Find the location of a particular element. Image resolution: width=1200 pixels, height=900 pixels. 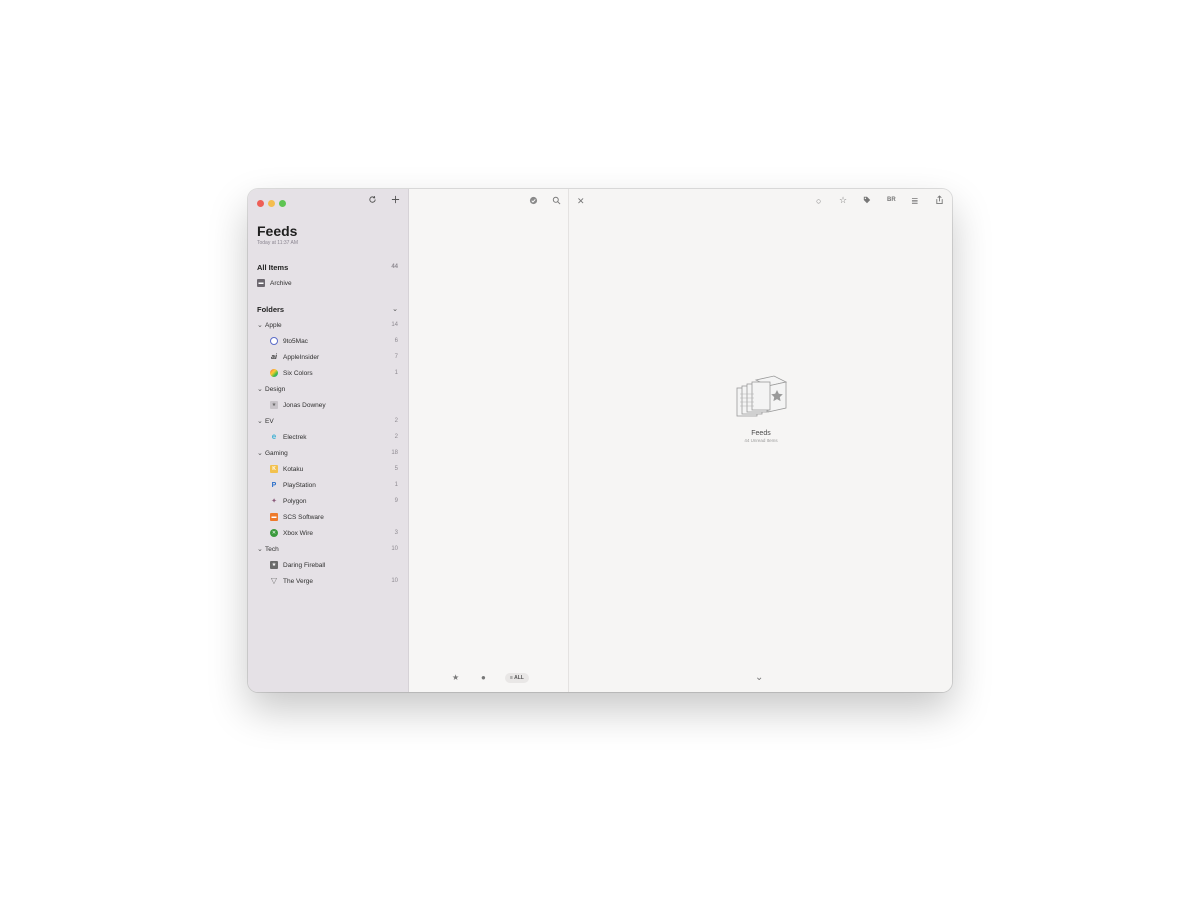

feed-jonas-downey: ★ Jonas Downey is located at coordinates (327, 405).